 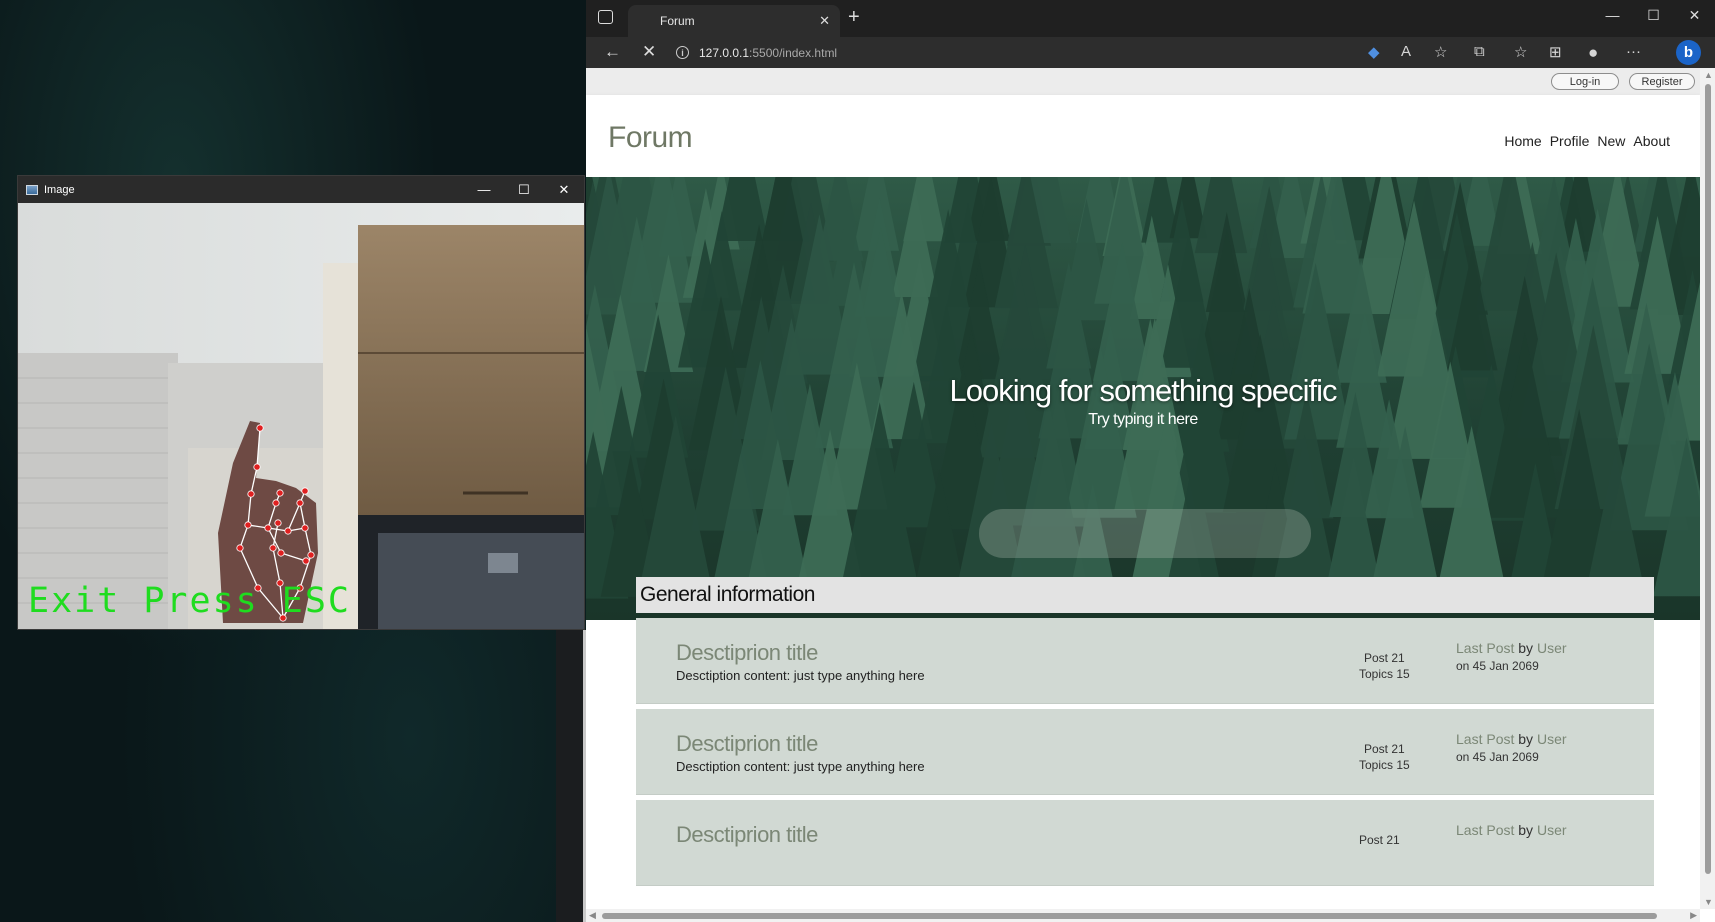 What do you see at coordinates (1145, 595) in the screenshot?
I see `section-heading: General information` at bounding box center [1145, 595].